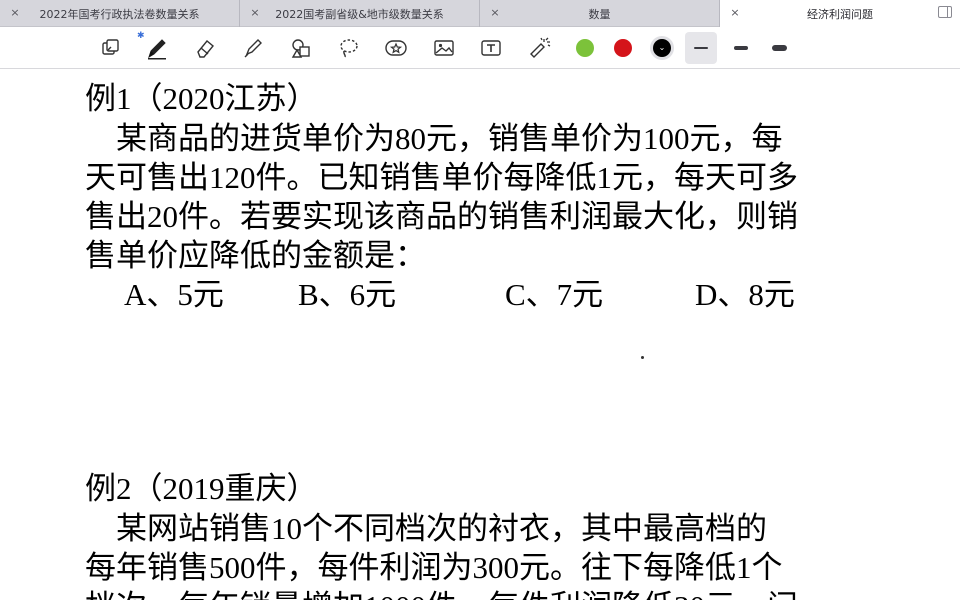  I want to click on option-b: B、6元, so click(347, 294).